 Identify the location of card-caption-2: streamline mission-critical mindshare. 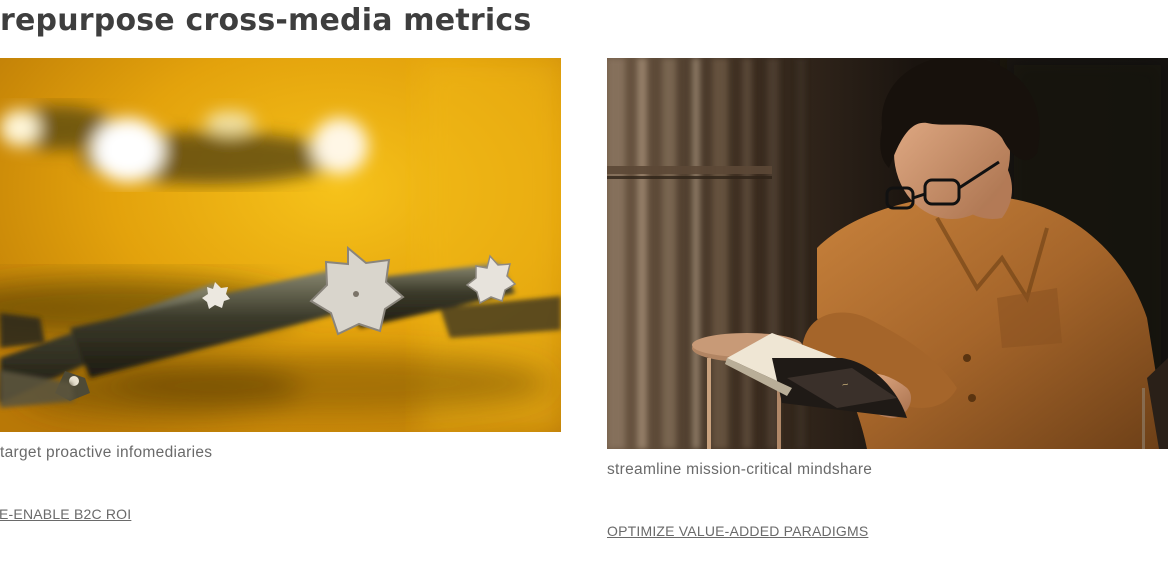
(740, 469).